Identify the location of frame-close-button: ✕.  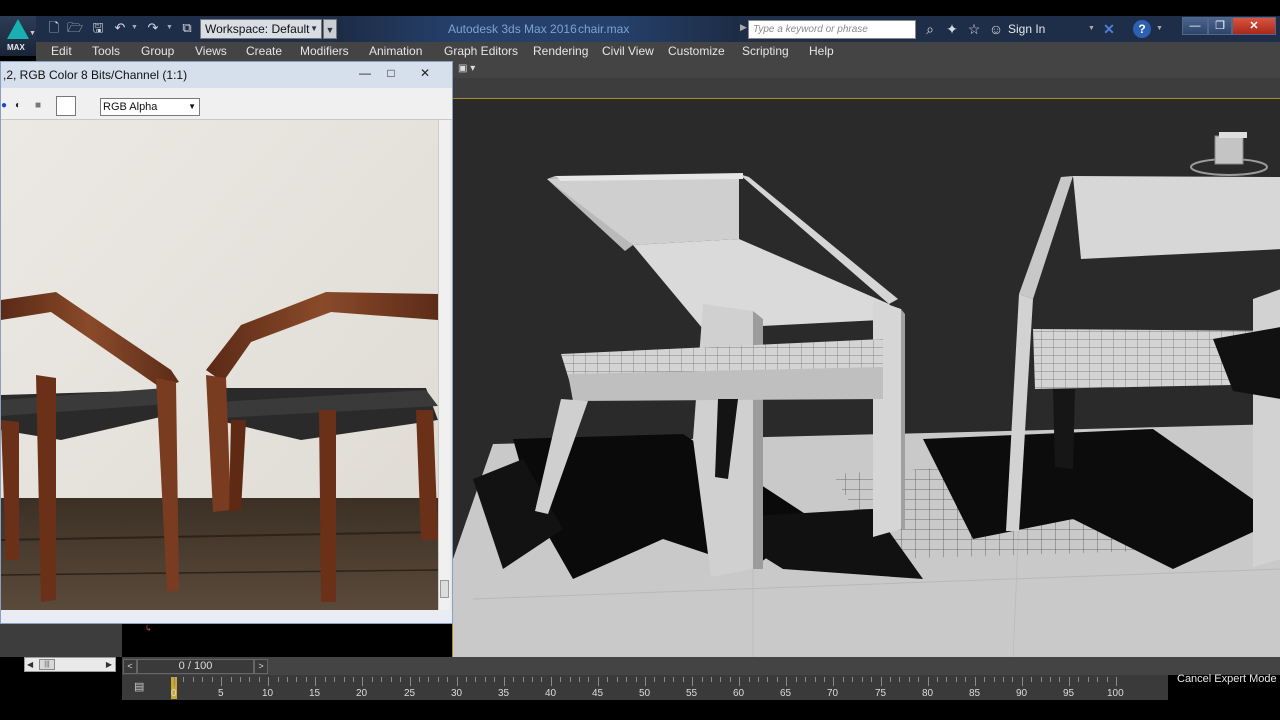
(425, 74).